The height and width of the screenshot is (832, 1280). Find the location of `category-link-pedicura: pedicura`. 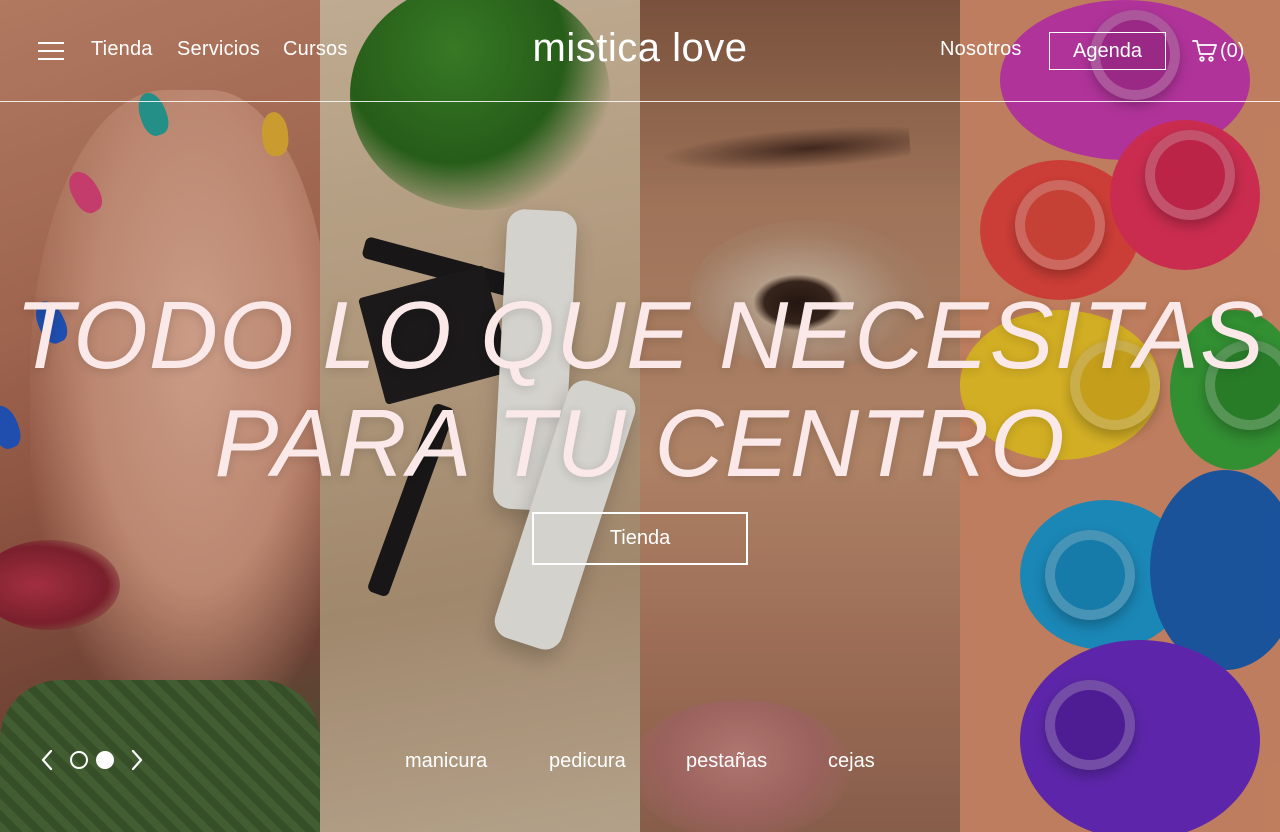

category-link-pedicura: pedicura is located at coordinates (587, 761).